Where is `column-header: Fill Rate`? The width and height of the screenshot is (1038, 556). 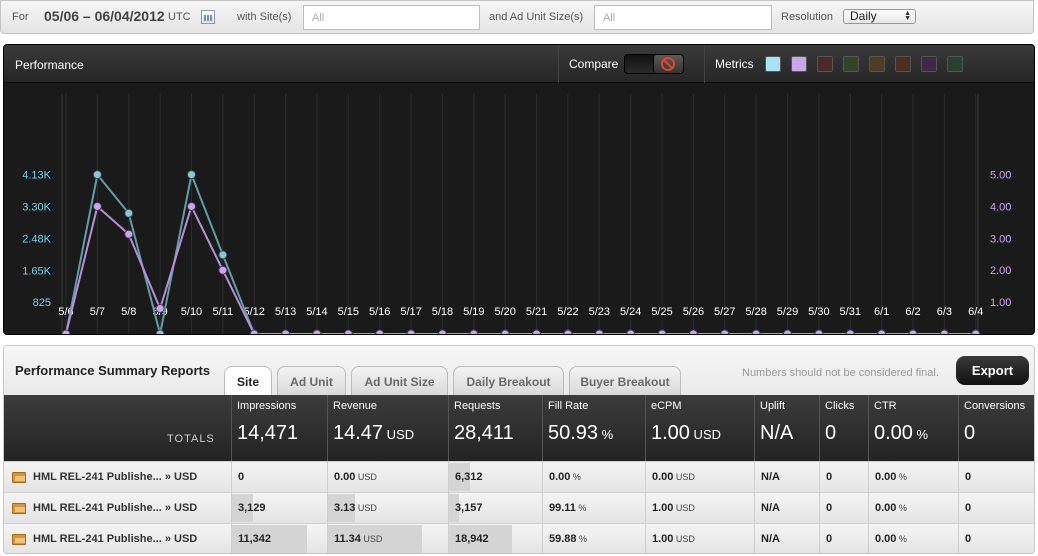 column-header: Fill Rate is located at coordinates (568, 406).